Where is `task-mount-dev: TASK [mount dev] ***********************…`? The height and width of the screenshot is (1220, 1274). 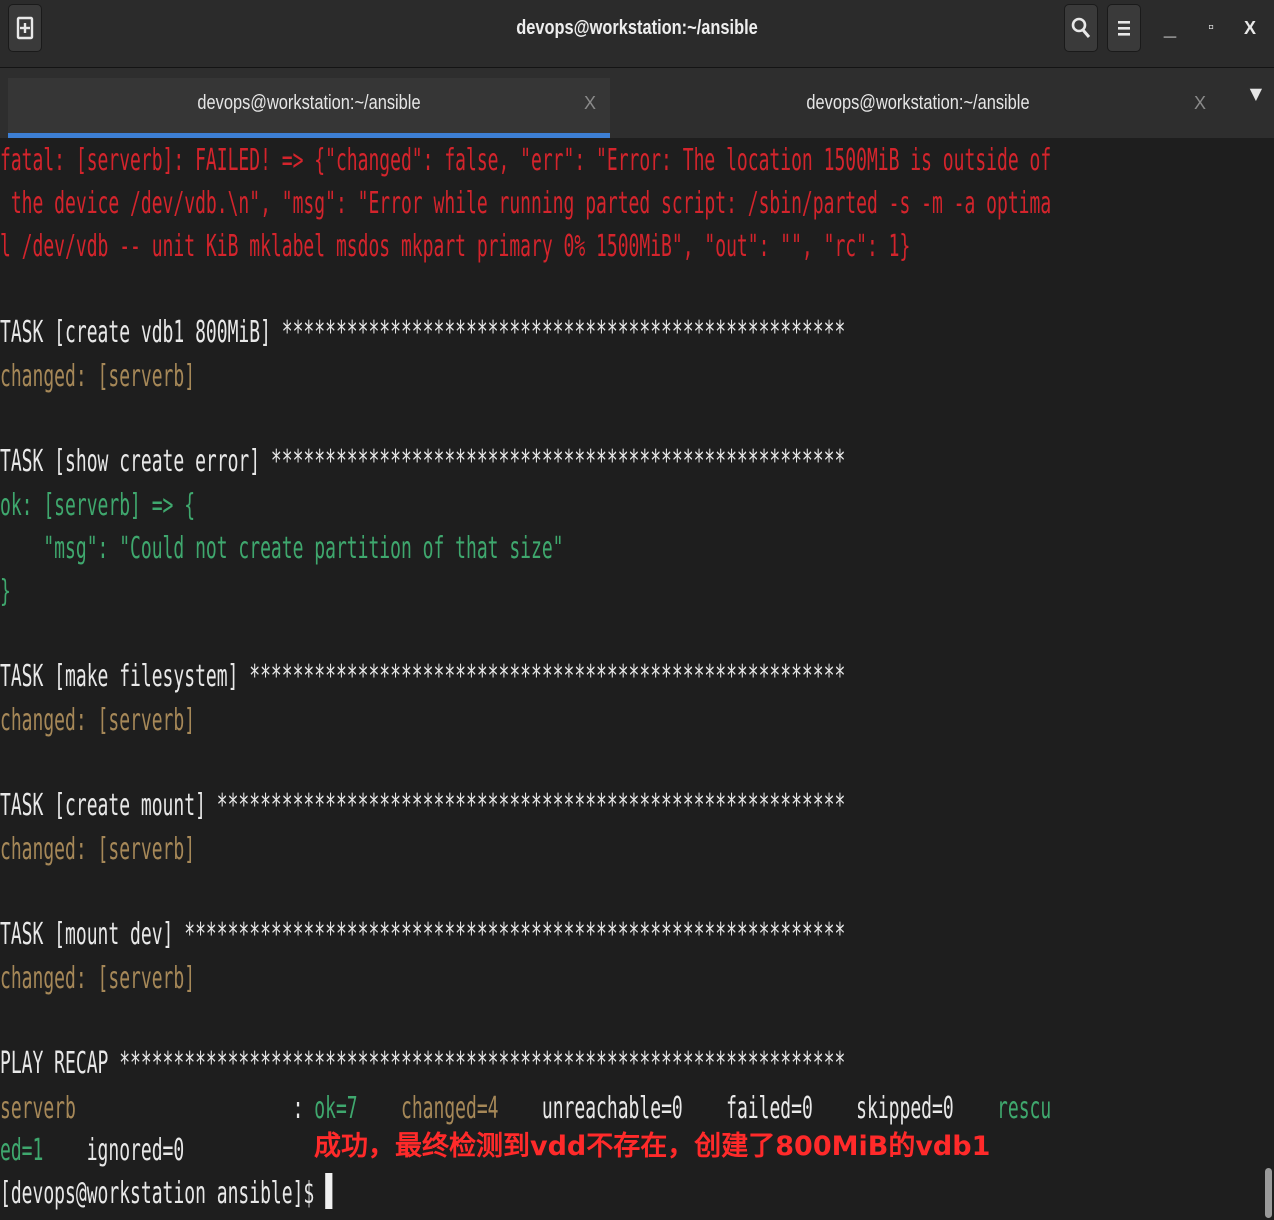 task-mount-dev: TASK [mount dev] ***********************… is located at coordinates (423, 934).